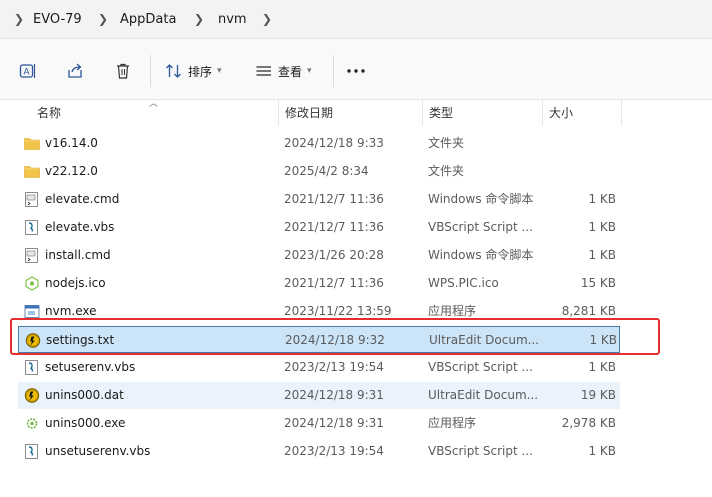 The width and height of the screenshot is (712, 497). Describe the element at coordinates (598, 395) in the screenshot. I see `file-size: 19 KB` at that location.